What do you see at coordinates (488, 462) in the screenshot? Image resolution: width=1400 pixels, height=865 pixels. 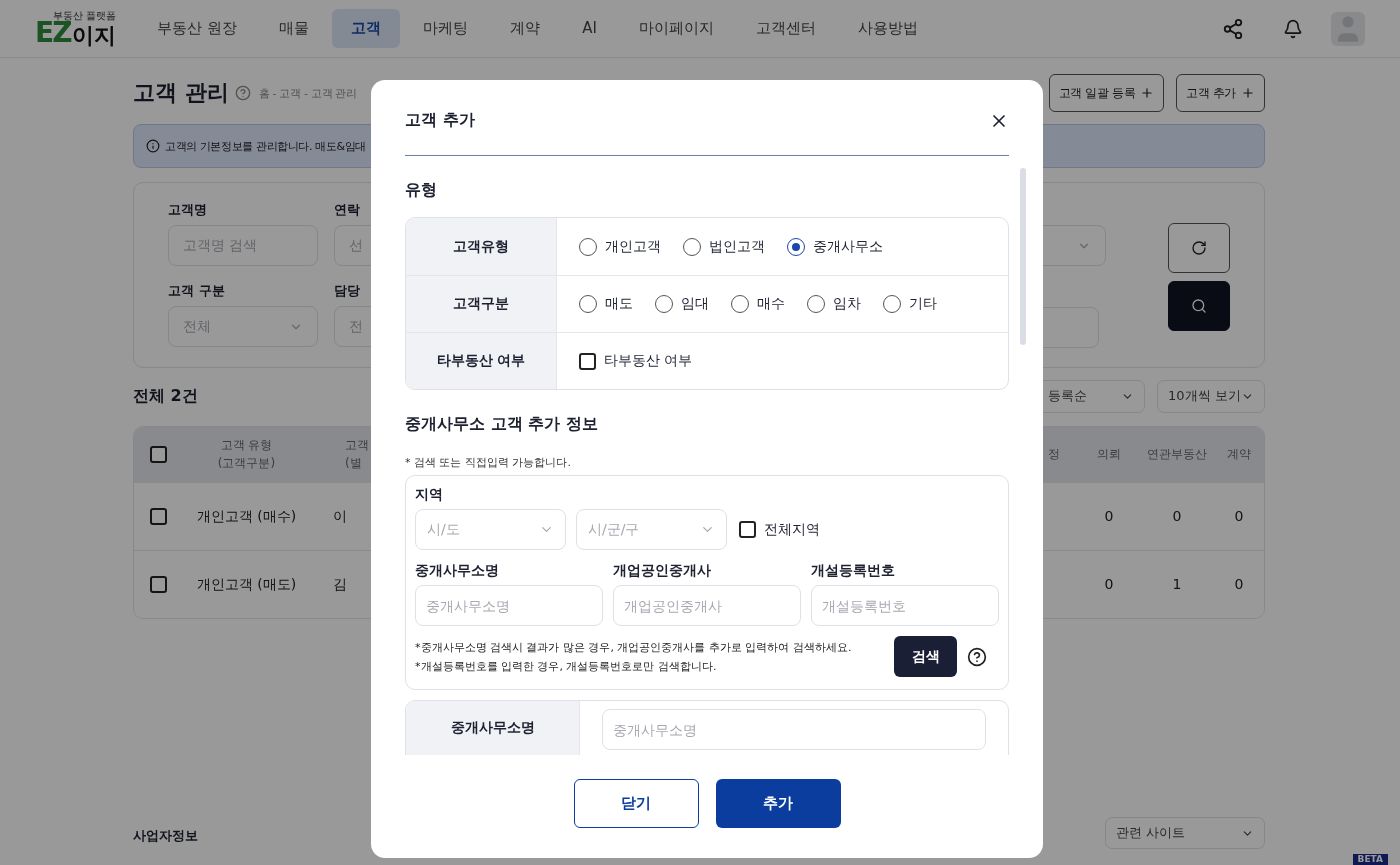 I see `note-text: * 검색 또는 직접입력 가능합니다.` at bounding box center [488, 462].